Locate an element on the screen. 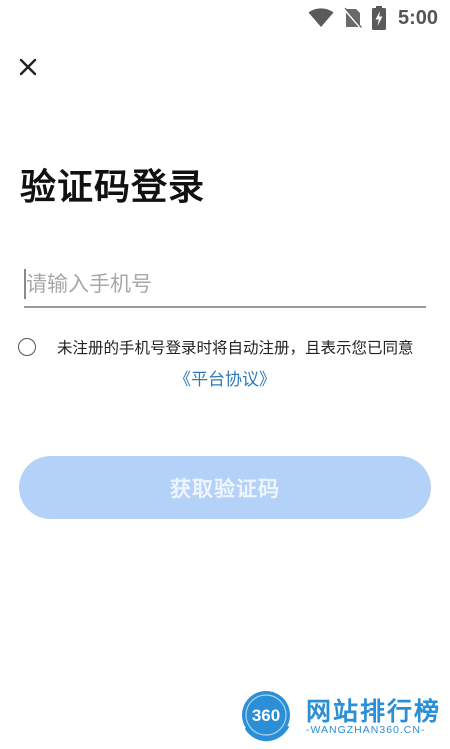 This screenshot has height=749, width=450. agreement-text: 未注册的手机号登录时将自动注册，且表示您已同意 is located at coordinates (235, 348).